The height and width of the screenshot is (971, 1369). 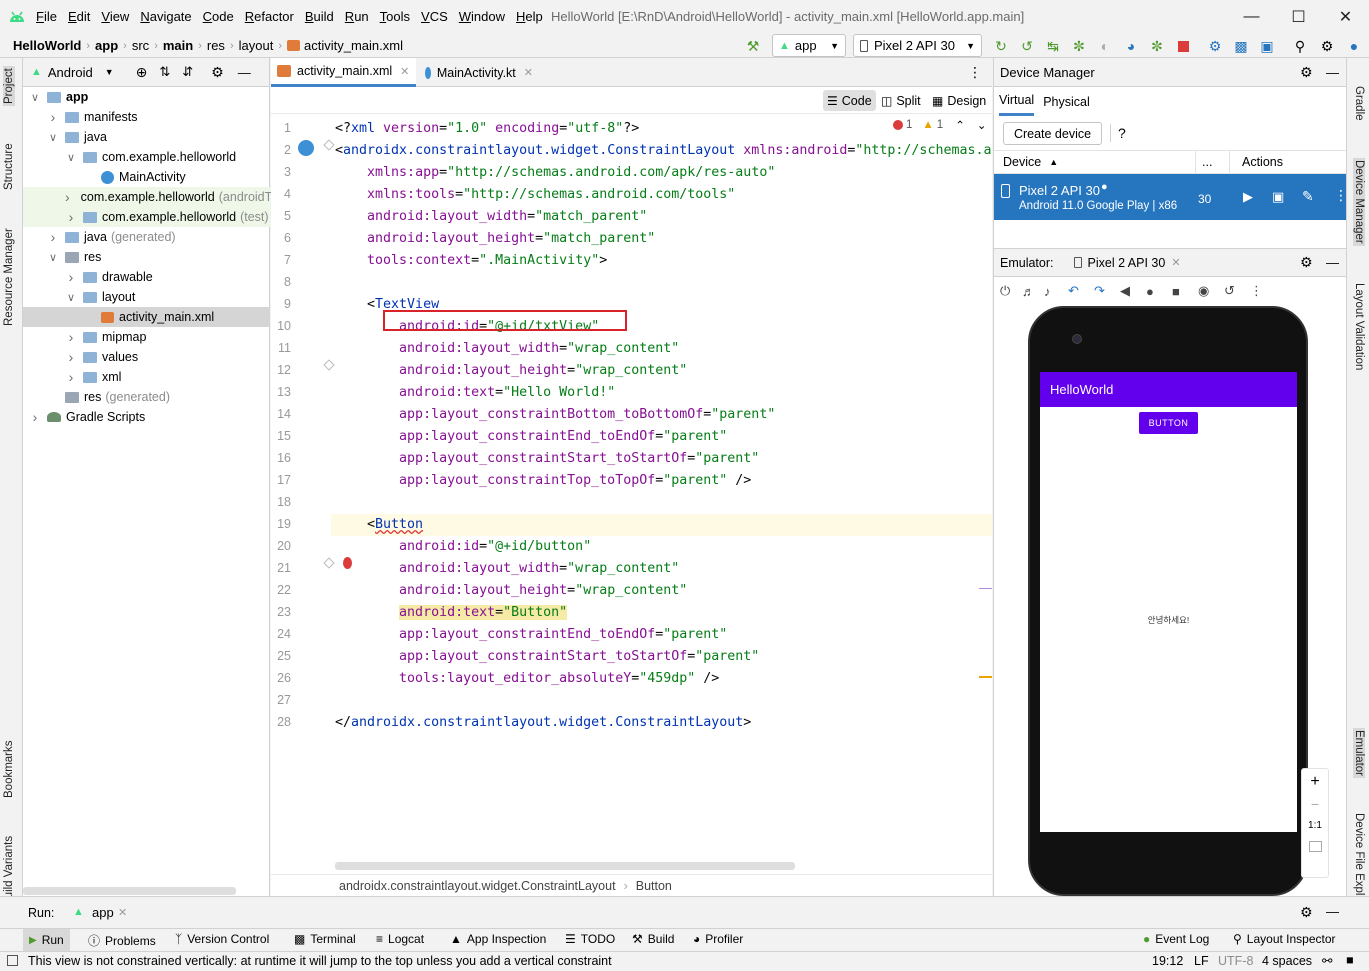 What do you see at coordinates (343, 72) in the screenshot?
I see `tab-activity-main-xml: activity_main.xml ✕` at bounding box center [343, 72].